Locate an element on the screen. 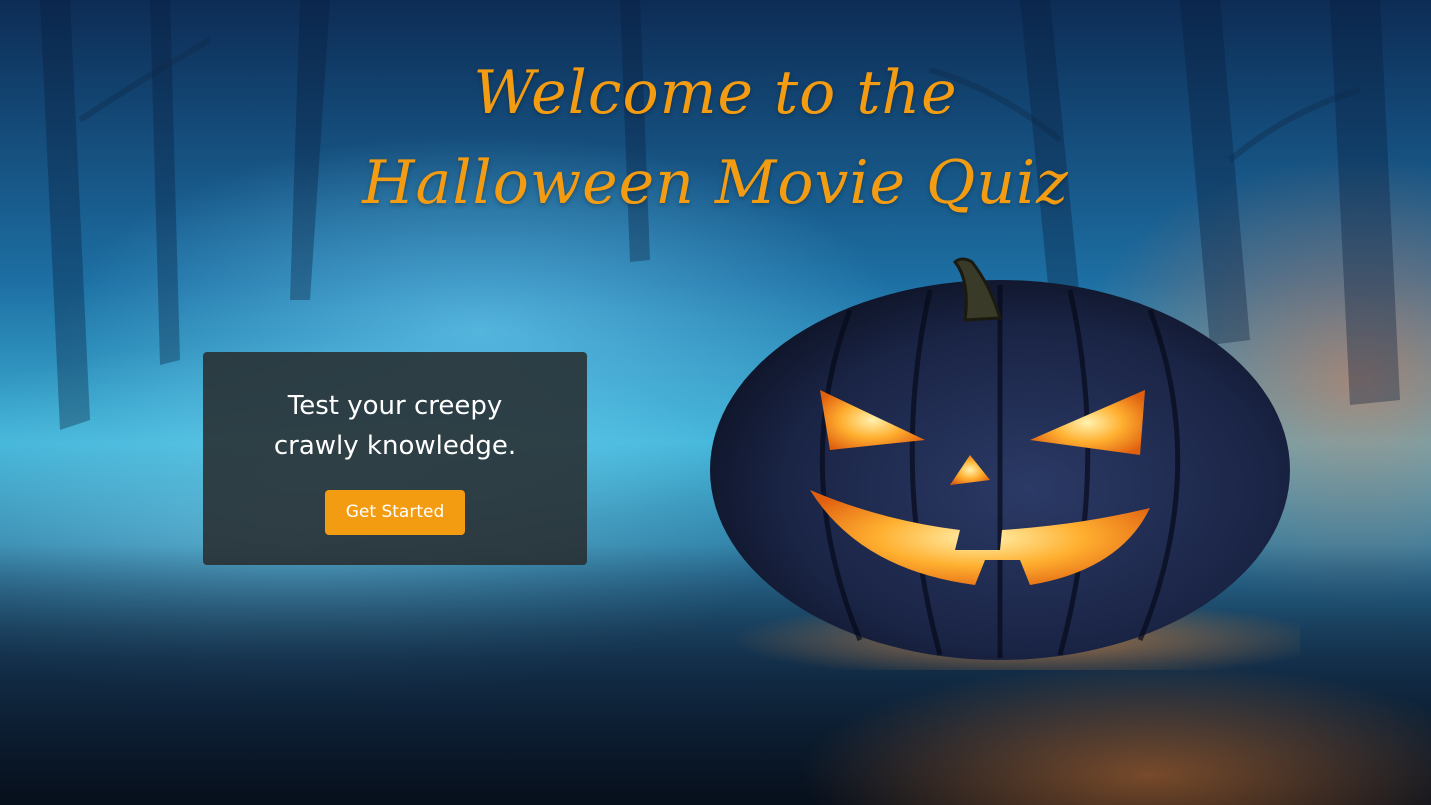 Image resolution: width=1431 pixels, height=805 pixels. title-line-2: Halloween Movie Quiz is located at coordinates (715, 183).